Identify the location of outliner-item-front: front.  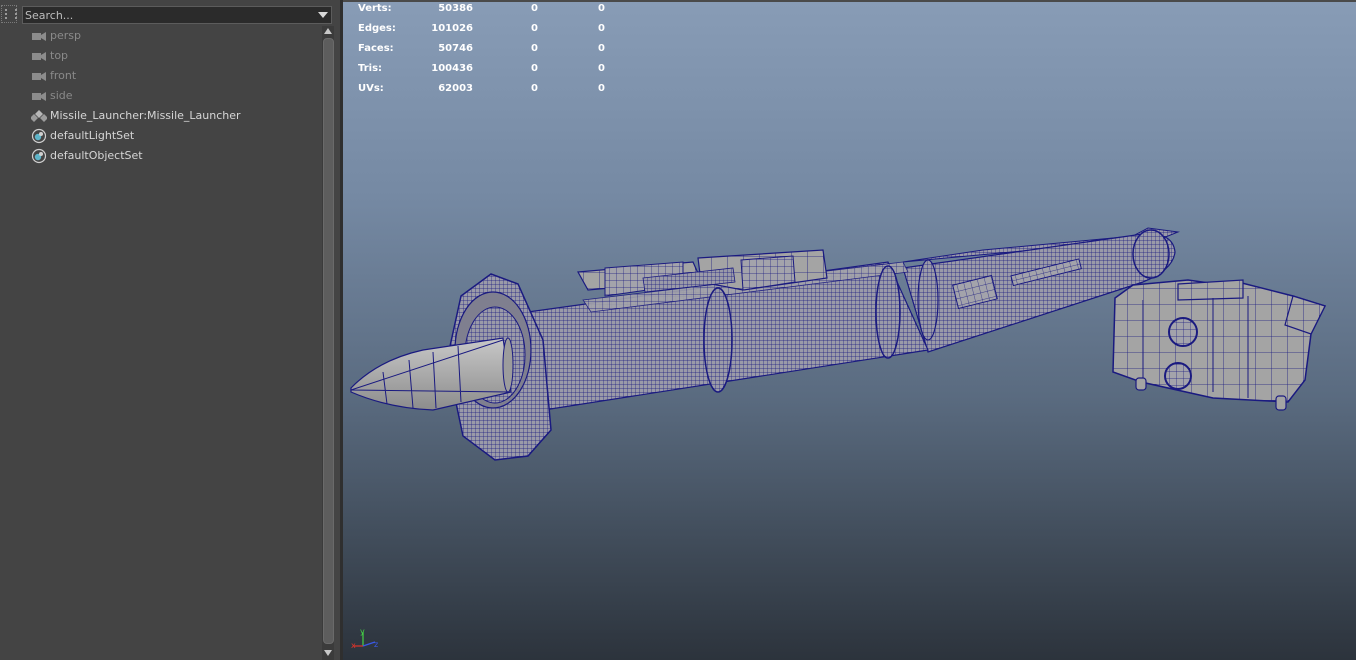
(160, 76).